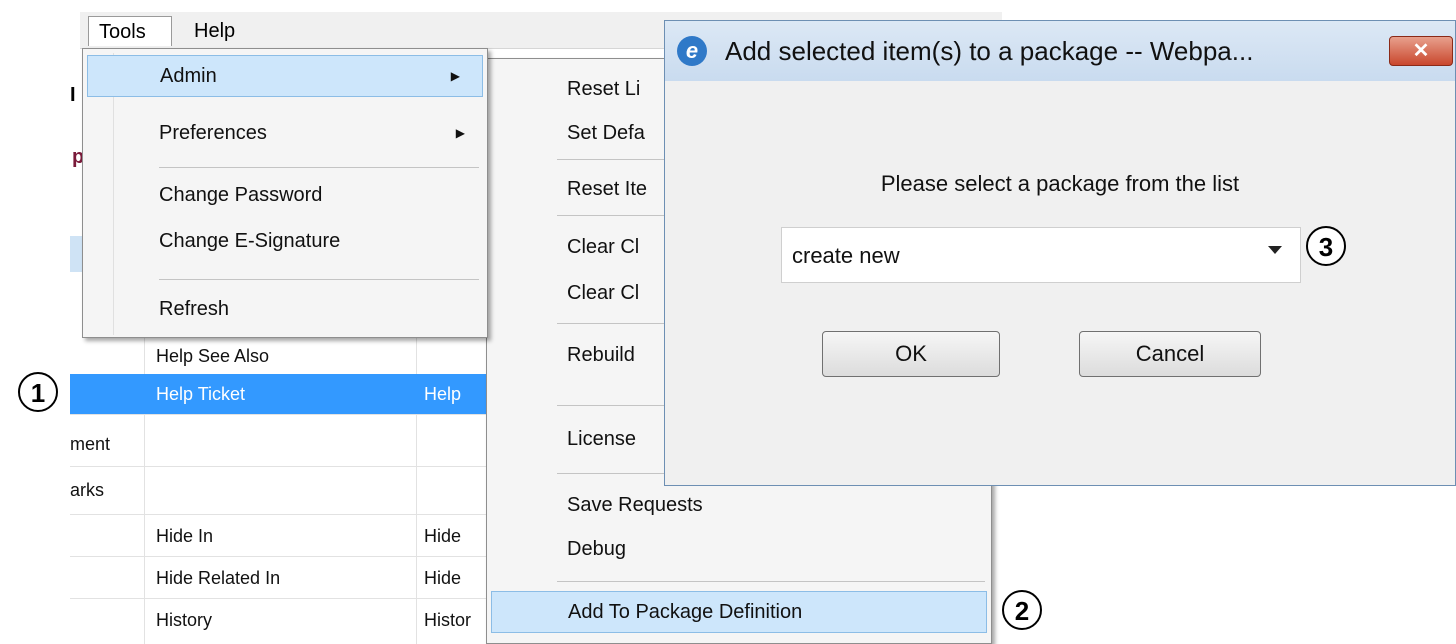  I want to click on table-cell-name: Help See Also, so click(281, 356).